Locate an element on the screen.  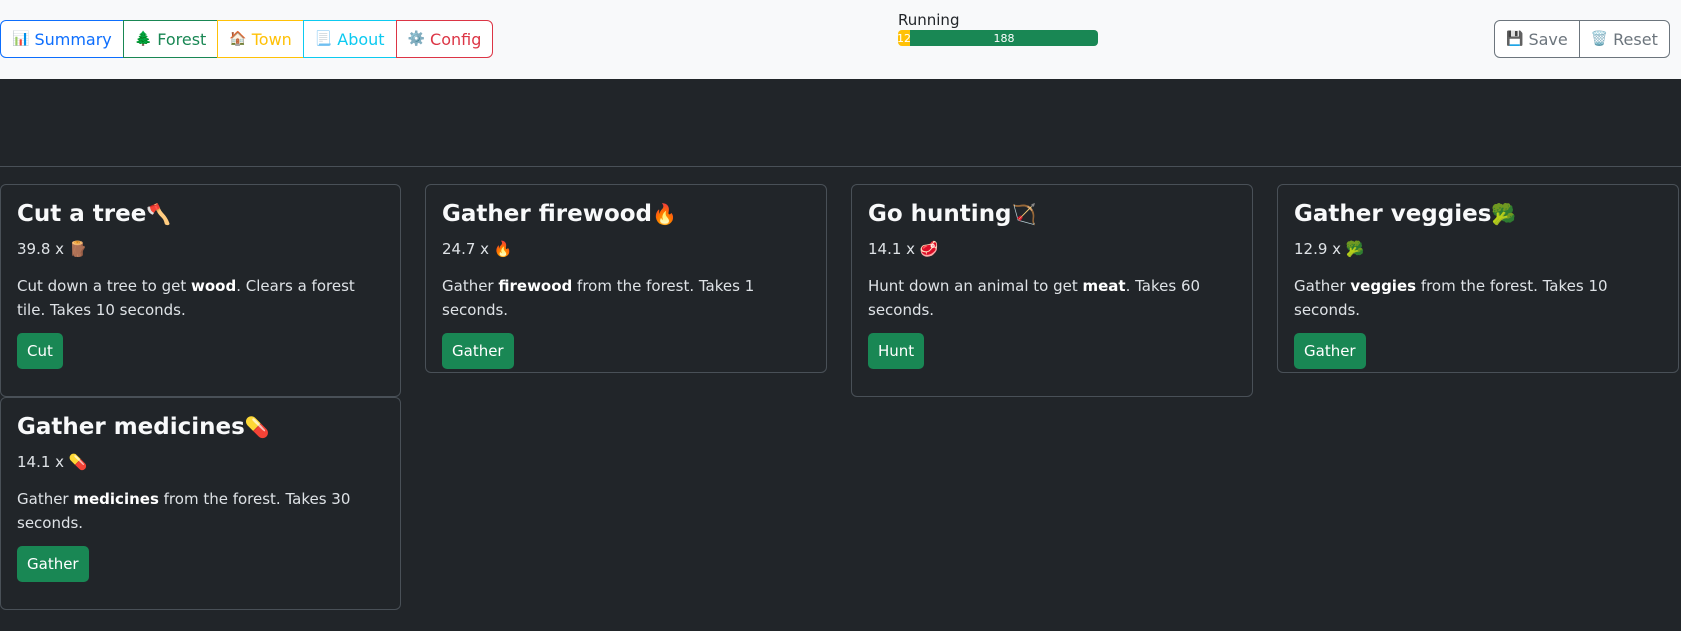
resource-amount: 14.1 x 🥩 is located at coordinates (1052, 249).